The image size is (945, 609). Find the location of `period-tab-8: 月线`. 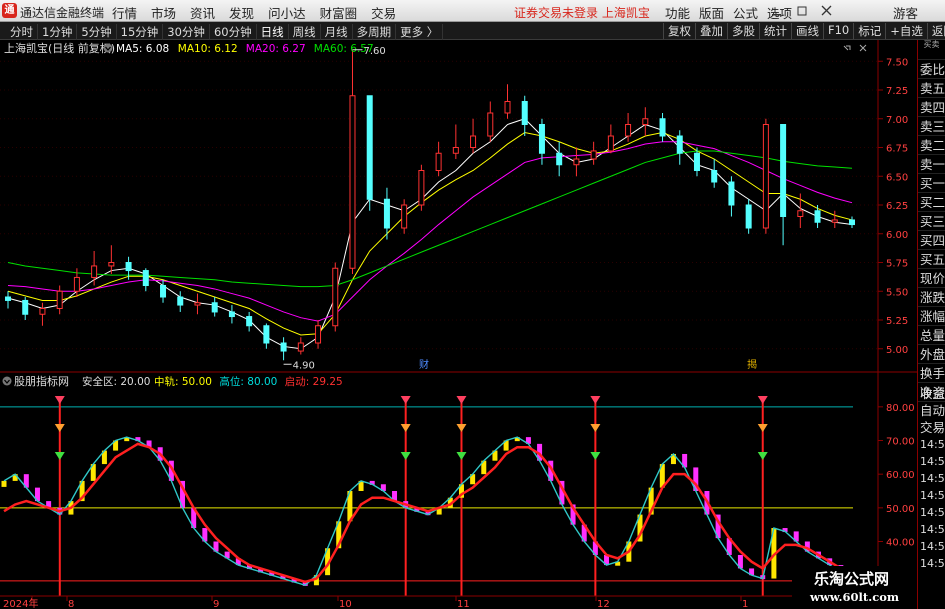

period-tab-8: 月线 is located at coordinates (337, 32).